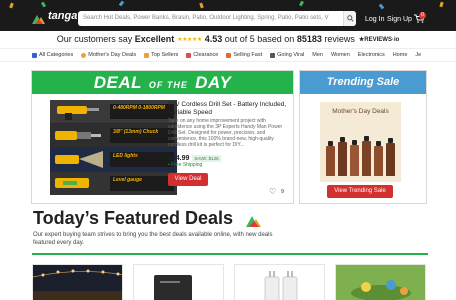 The image size is (456, 300). I want to click on usb-charger-image, so click(281, 285).